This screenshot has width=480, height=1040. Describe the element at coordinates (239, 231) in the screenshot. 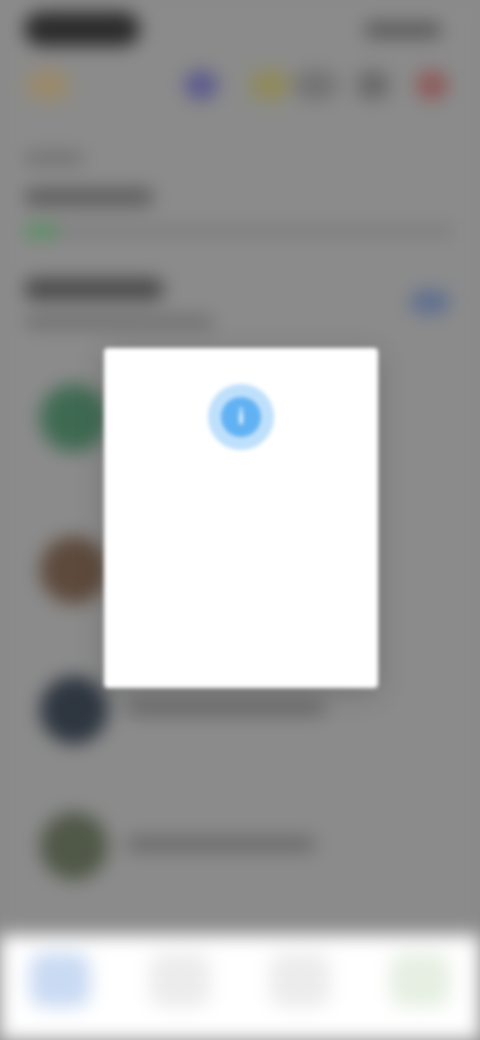

I see `progress-bar` at that location.